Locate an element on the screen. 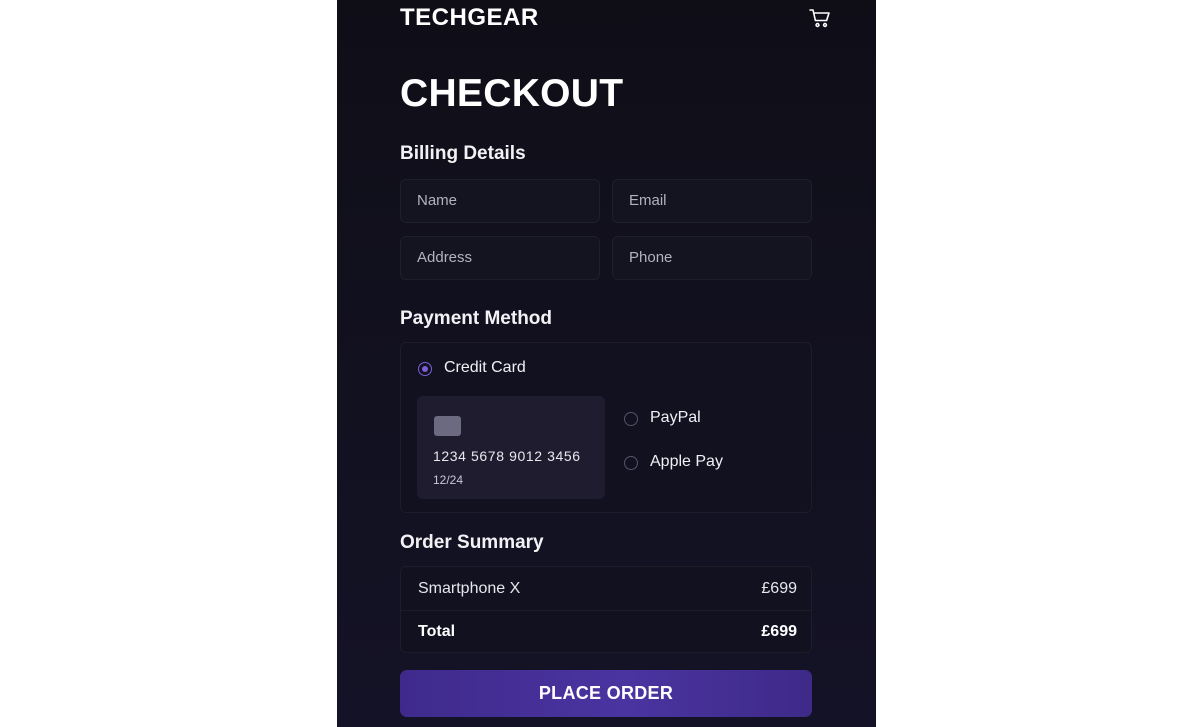 The width and height of the screenshot is (1200, 727). brand-logo: TECHGEAR is located at coordinates (469, 18).